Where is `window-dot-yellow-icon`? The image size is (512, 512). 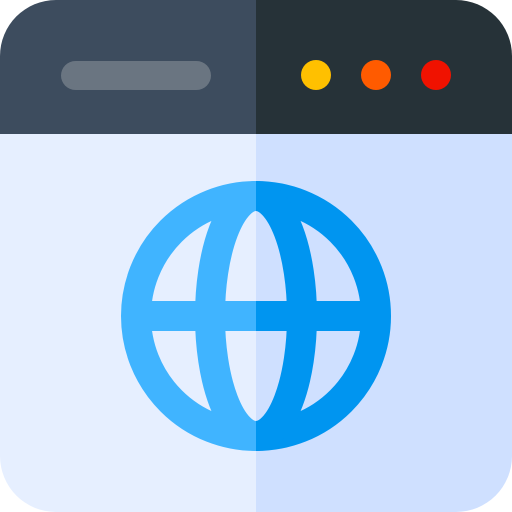 window-dot-yellow-icon is located at coordinates (316, 75).